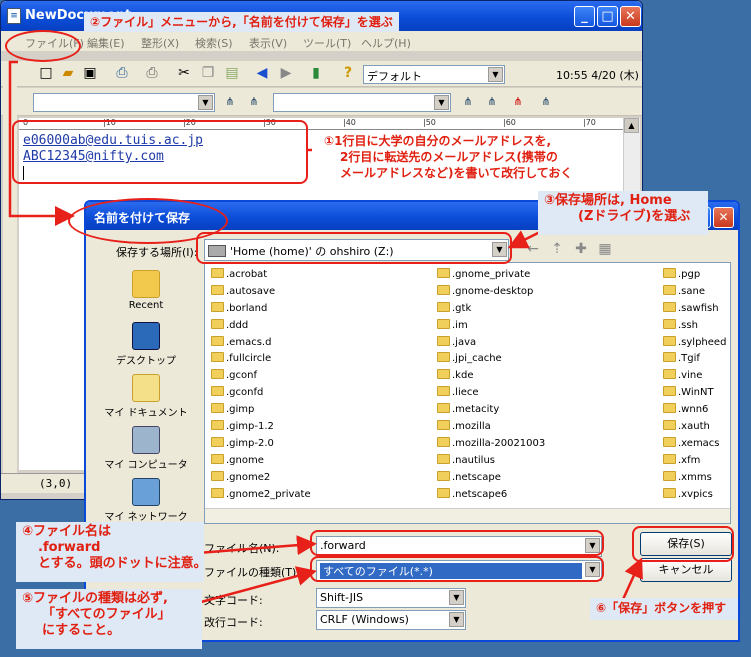  Describe the element at coordinates (468, 102) in the screenshot. I see `replace-icon: ⋔` at that location.